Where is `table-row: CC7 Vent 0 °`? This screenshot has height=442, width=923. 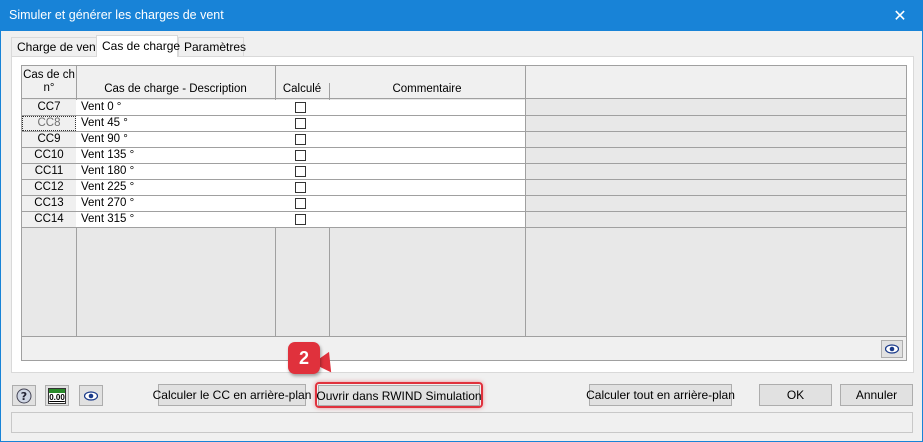 table-row: CC7 Vent 0 ° is located at coordinates (273, 108).